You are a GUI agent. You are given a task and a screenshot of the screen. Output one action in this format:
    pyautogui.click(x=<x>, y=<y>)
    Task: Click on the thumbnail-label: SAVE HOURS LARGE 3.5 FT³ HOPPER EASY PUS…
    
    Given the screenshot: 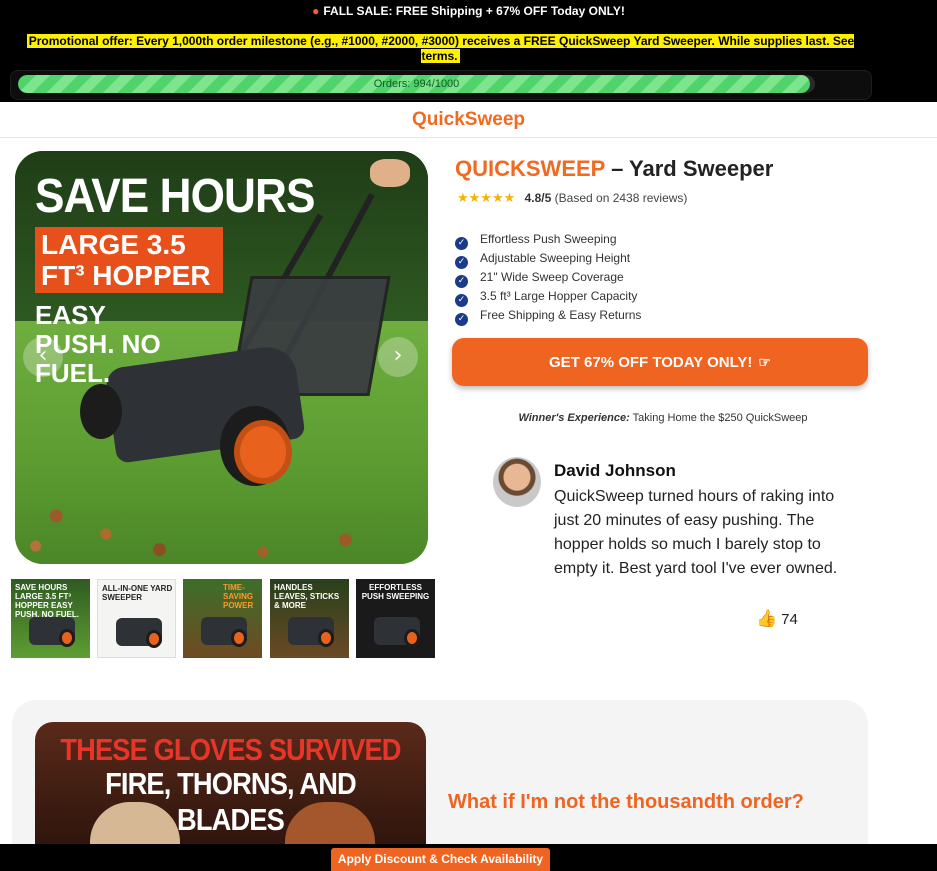 What is the action you would take?
    pyautogui.click(x=47, y=601)
    